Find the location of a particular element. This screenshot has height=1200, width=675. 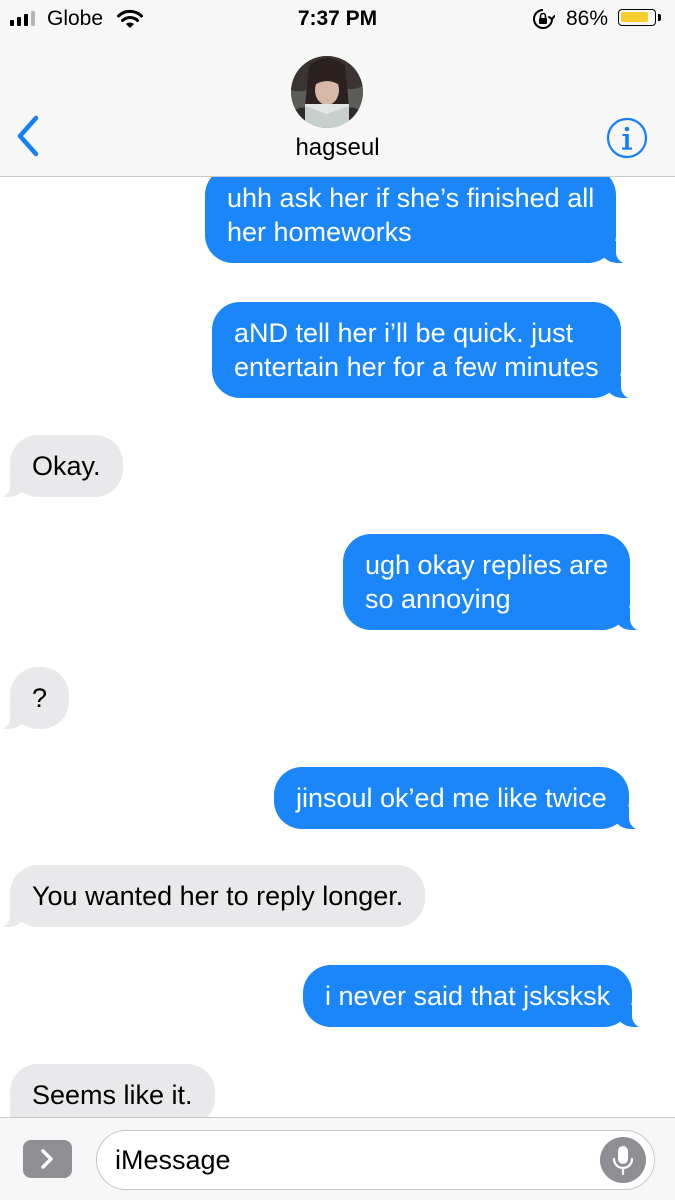

message-bubble-outgoing: ugh okay replies are so annoying is located at coordinates (494, 582).